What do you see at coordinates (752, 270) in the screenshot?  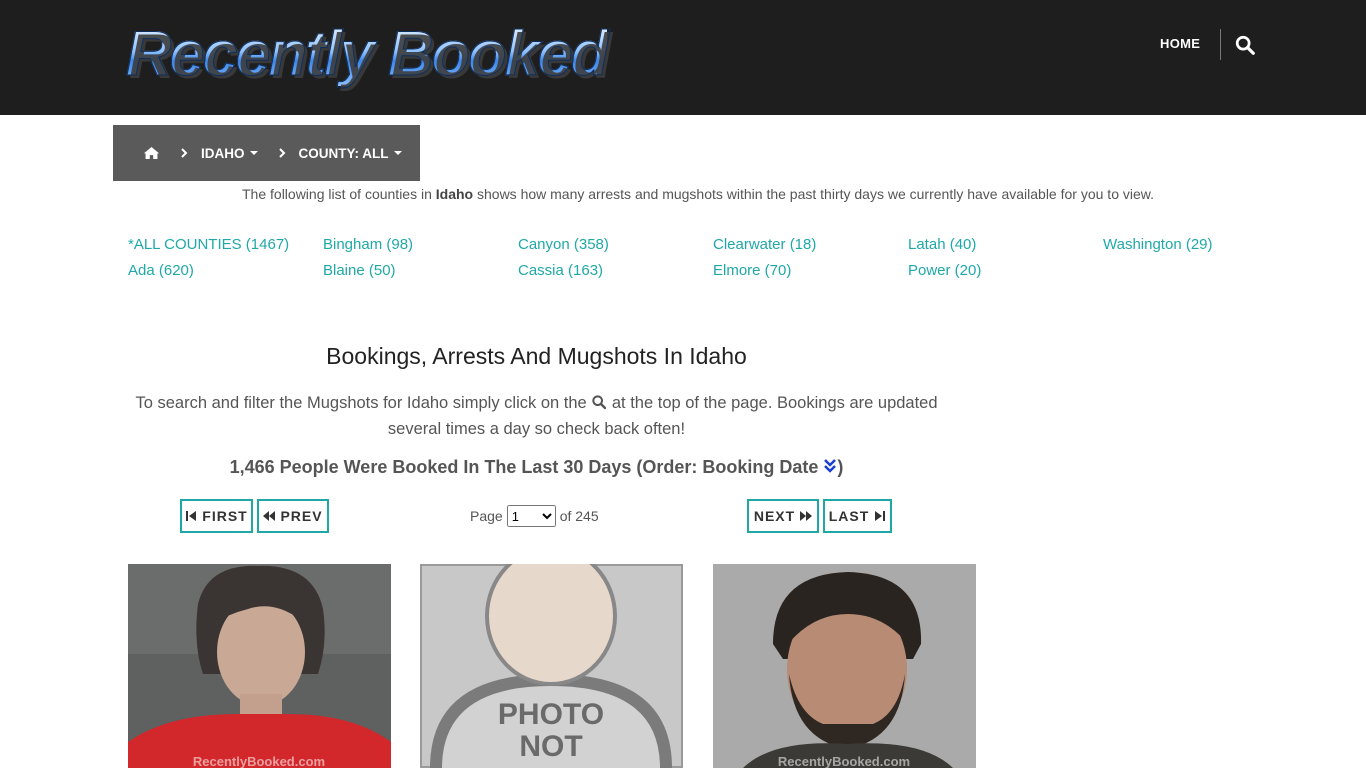 I see `county-link-elmore: Elmore (70)` at bounding box center [752, 270].